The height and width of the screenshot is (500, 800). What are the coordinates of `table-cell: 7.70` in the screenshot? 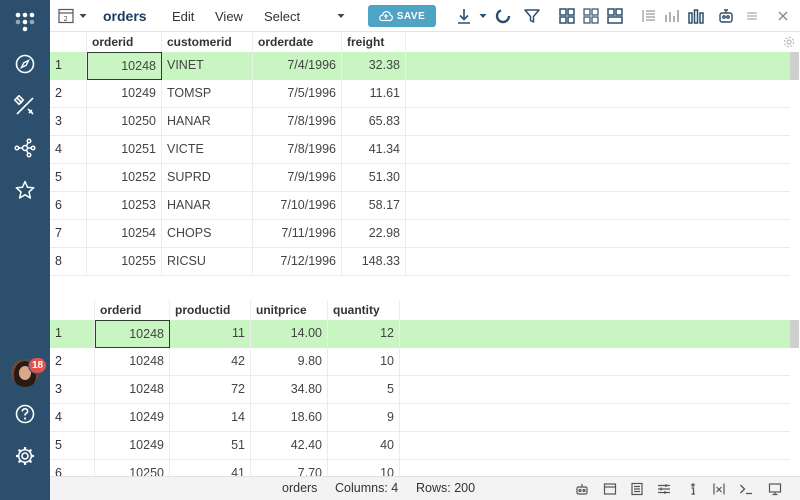 It's located at (289, 468).